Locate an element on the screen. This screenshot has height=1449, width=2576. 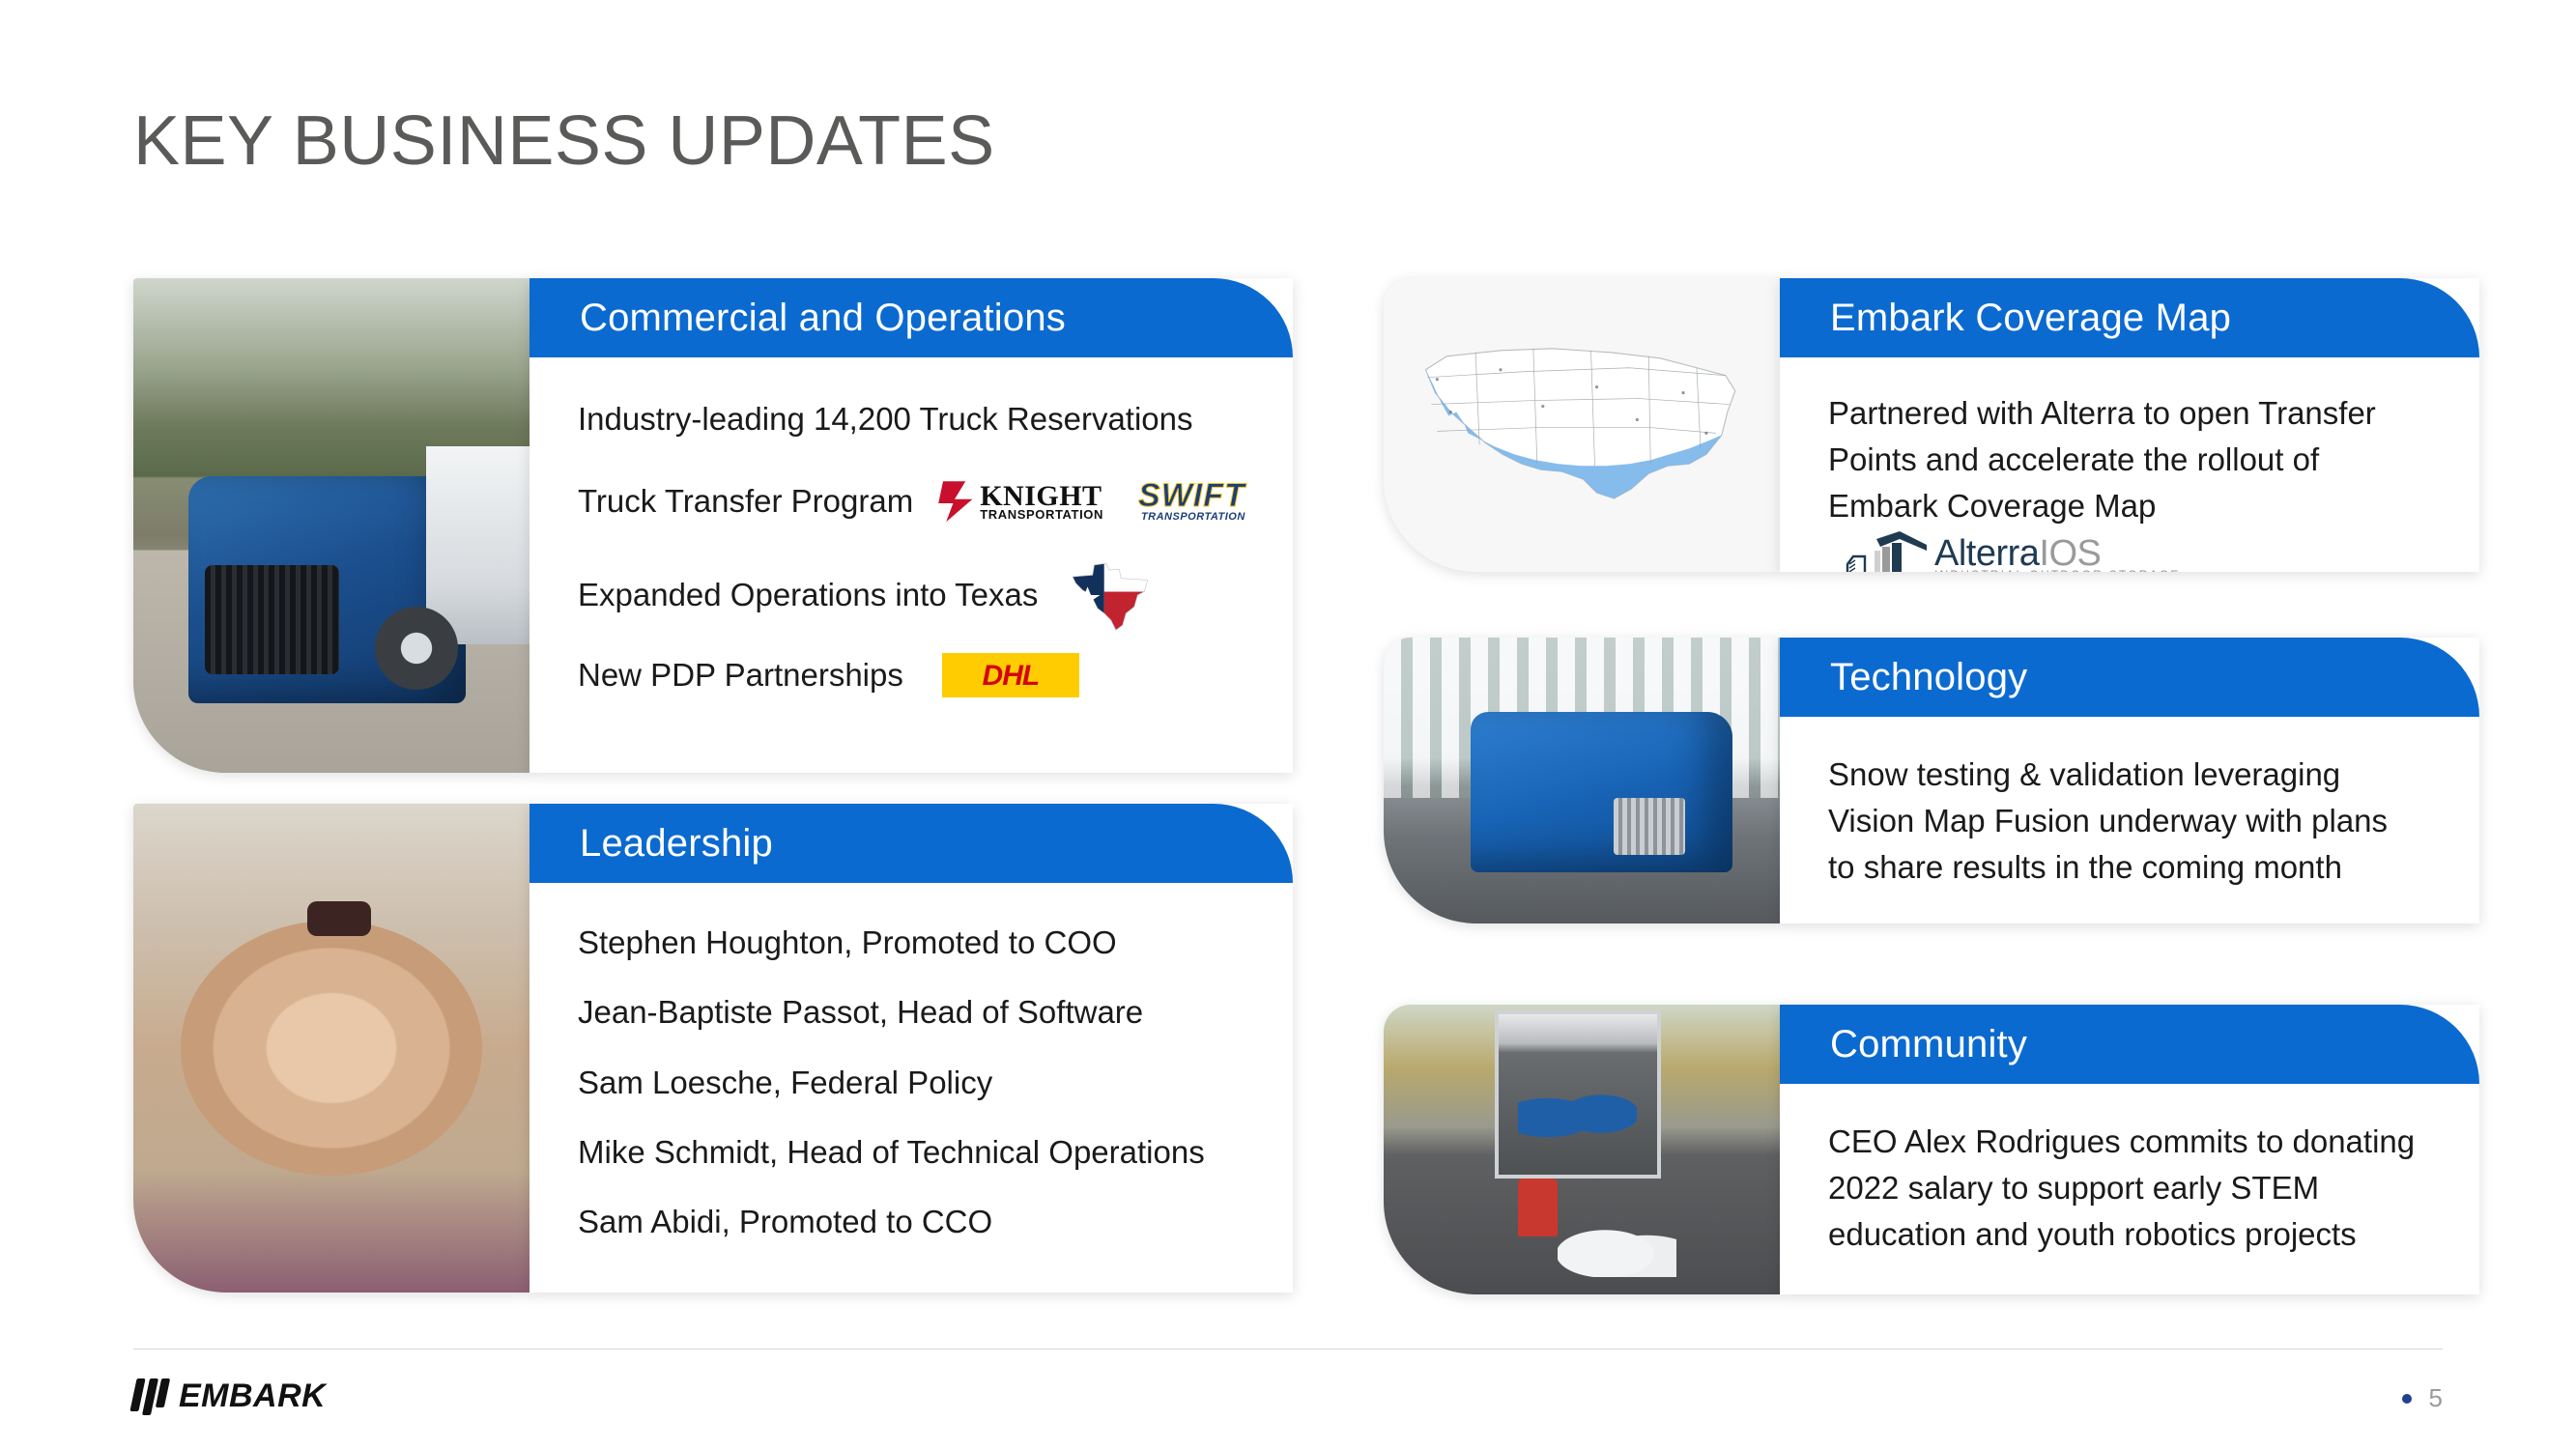
page-bullet-icon is located at coordinates (2407, 1398).